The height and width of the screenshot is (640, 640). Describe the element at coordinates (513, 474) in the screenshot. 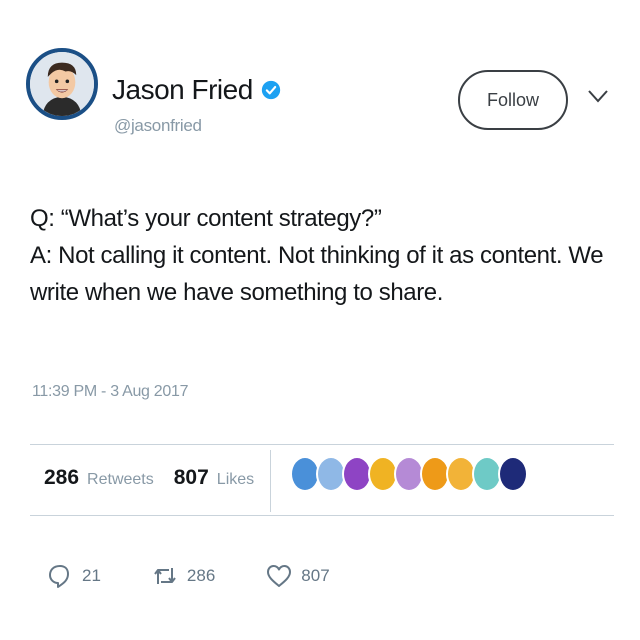

I see `liker-avatar` at that location.